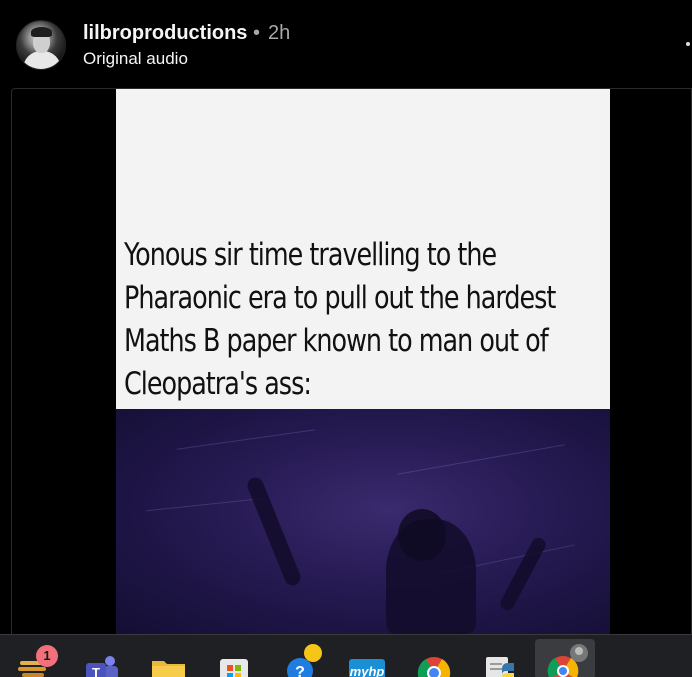  What do you see at coordinates (336, 341) in the screenshot?
I see `caption-line: Maths B paper known to man out of` at bounding box center [336, 341].